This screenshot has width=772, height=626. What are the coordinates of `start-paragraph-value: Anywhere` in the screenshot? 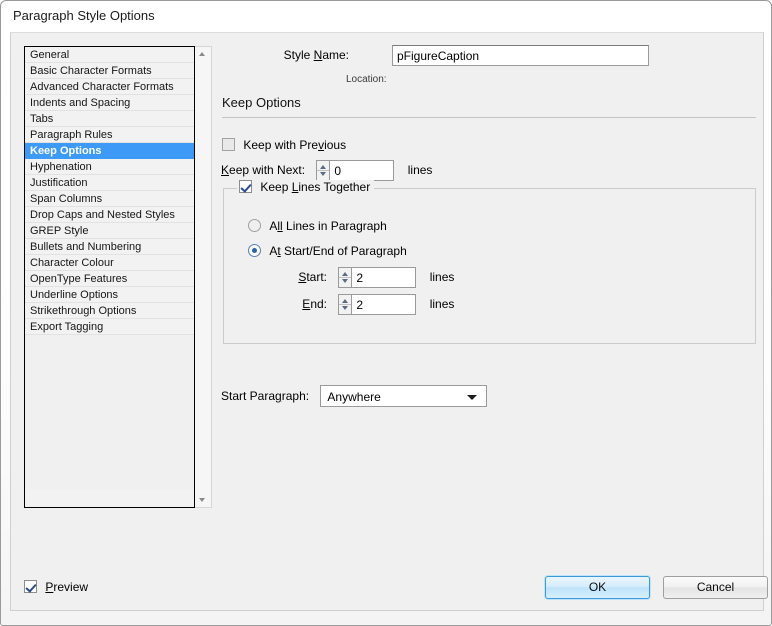 It's located at (354, 397).